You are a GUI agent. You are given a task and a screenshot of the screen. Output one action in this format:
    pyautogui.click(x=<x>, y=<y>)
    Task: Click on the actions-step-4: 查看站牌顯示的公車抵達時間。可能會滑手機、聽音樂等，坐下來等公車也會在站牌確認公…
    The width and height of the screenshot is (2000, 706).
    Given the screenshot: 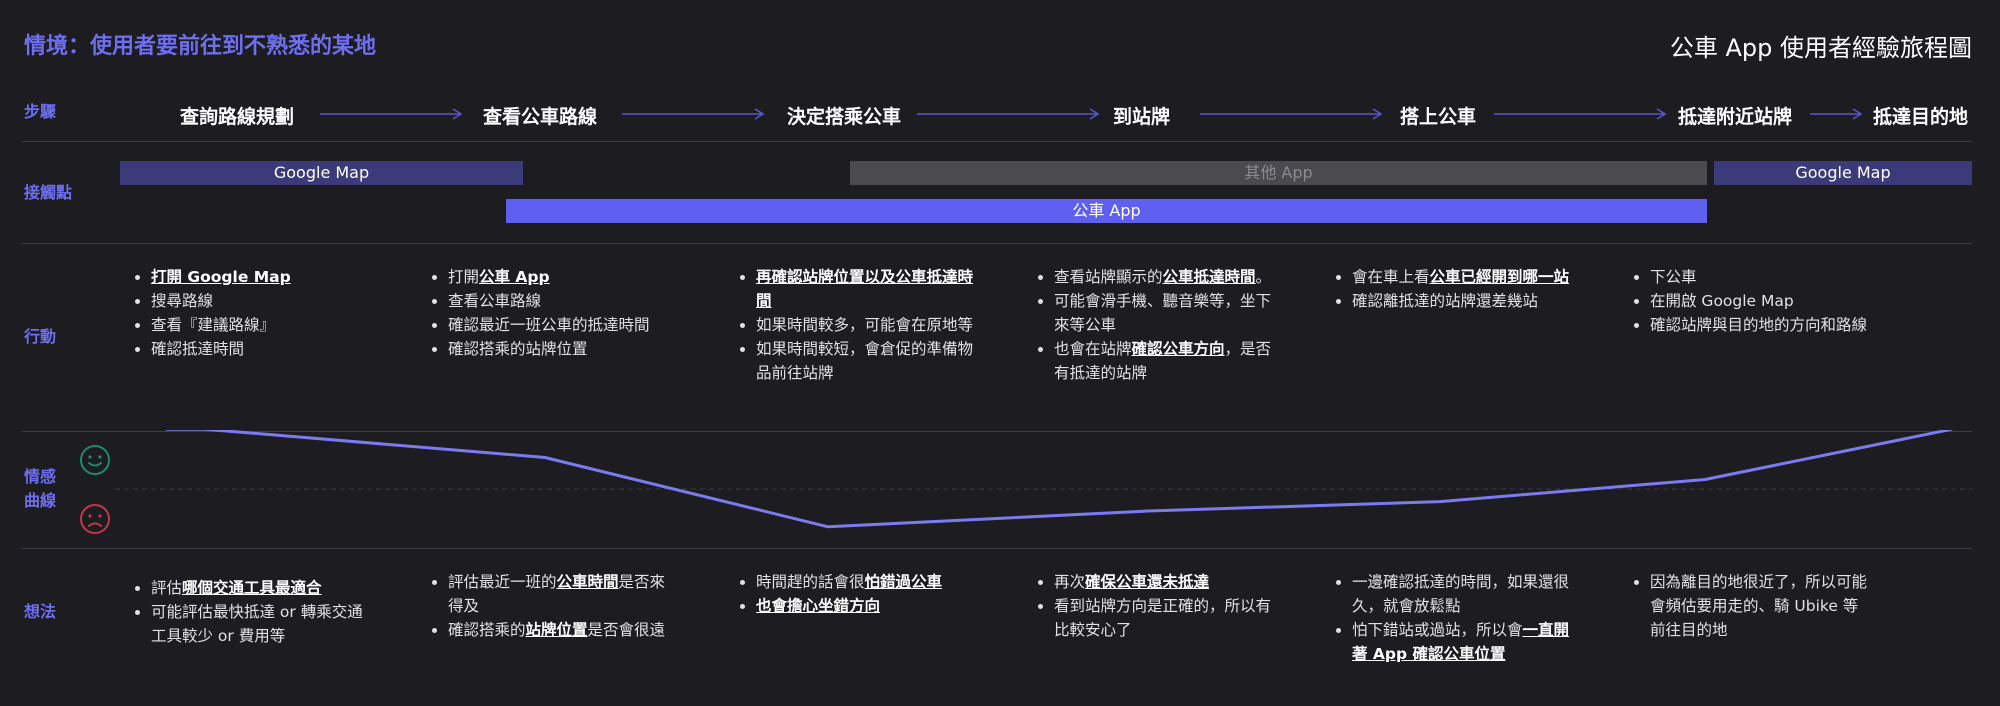 What is the action you would take?
    pyautogui.click(x=1154, y=325)
    